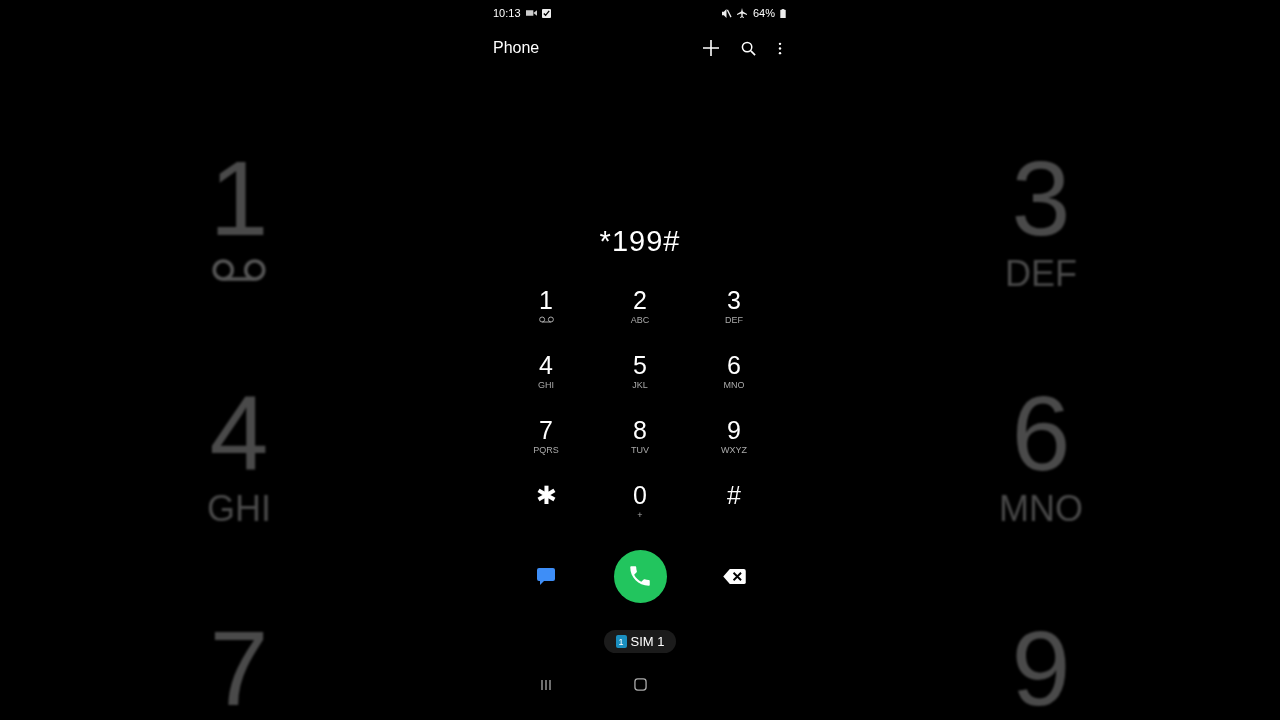  Describe the element at coordinates (734, 383) in the screenshot. I see `dial-key: 6 MNO` at that location.